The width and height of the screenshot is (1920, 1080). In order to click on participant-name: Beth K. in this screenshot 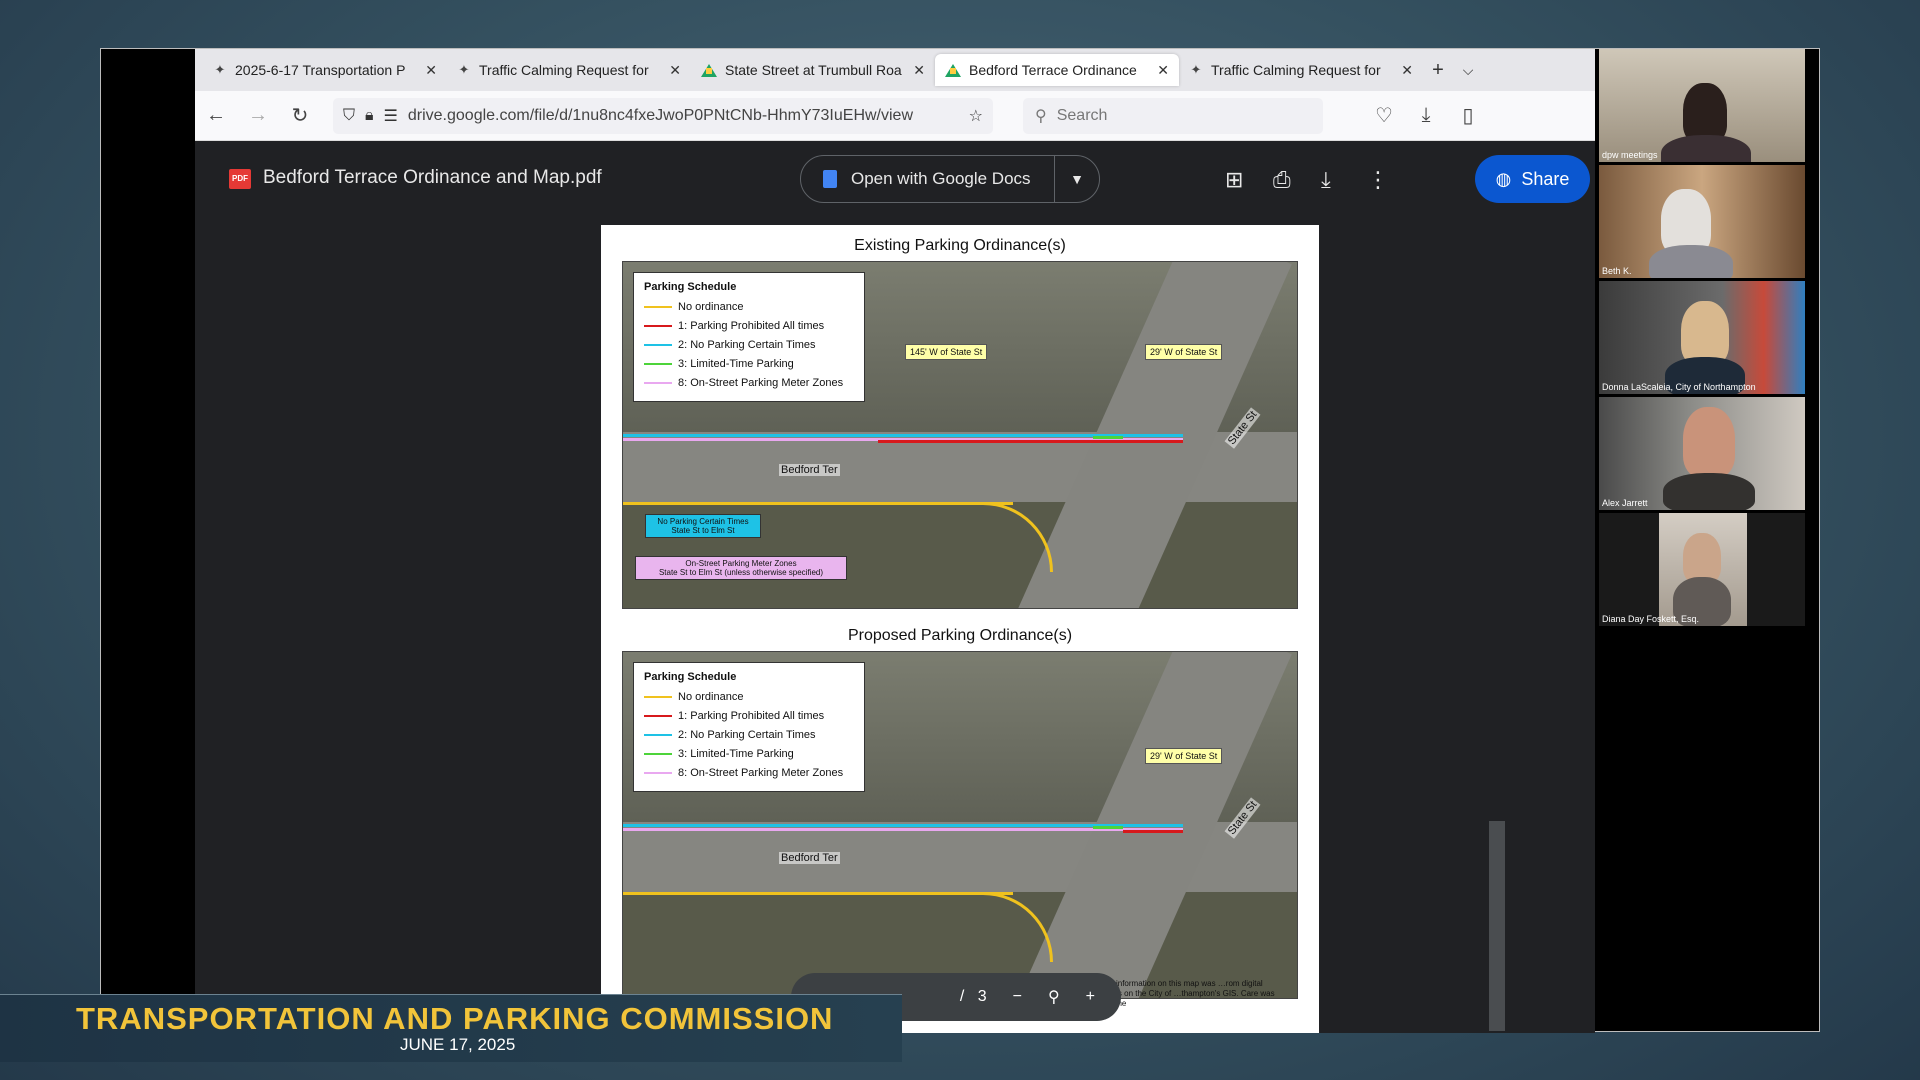, I will do `click(1617, 271)`.